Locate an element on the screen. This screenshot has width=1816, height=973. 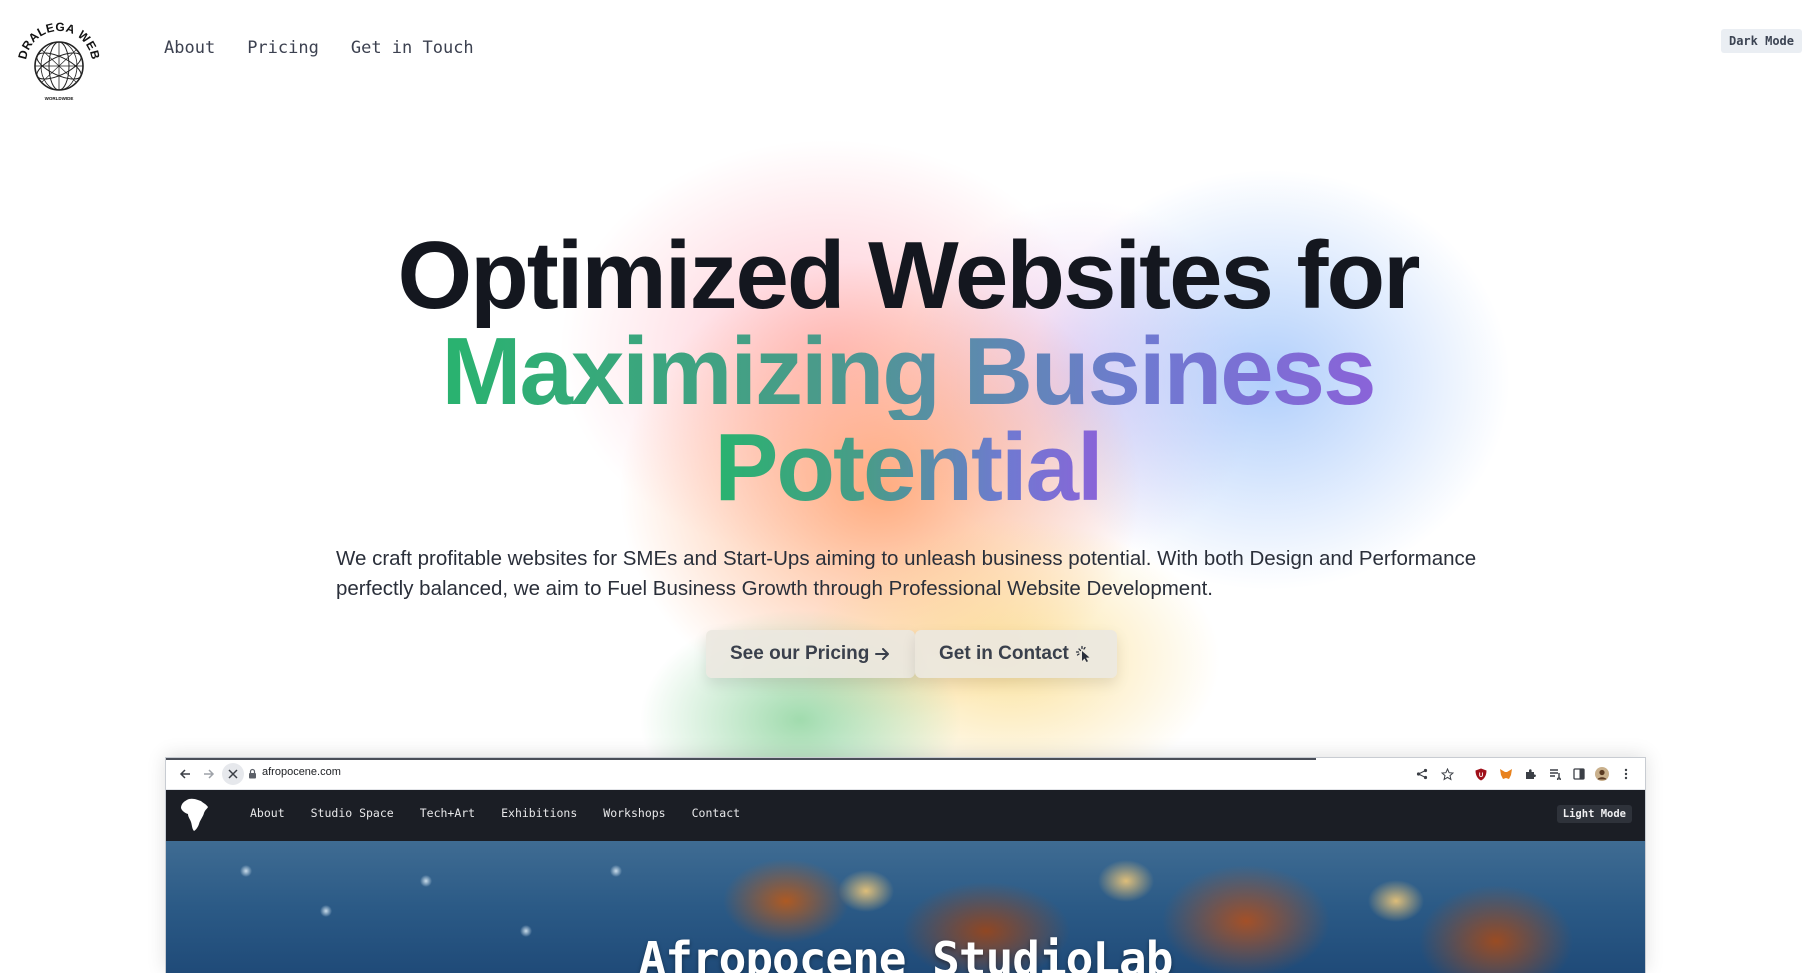
ublock-extension-icon: U is located at coordinates (1481, 774).